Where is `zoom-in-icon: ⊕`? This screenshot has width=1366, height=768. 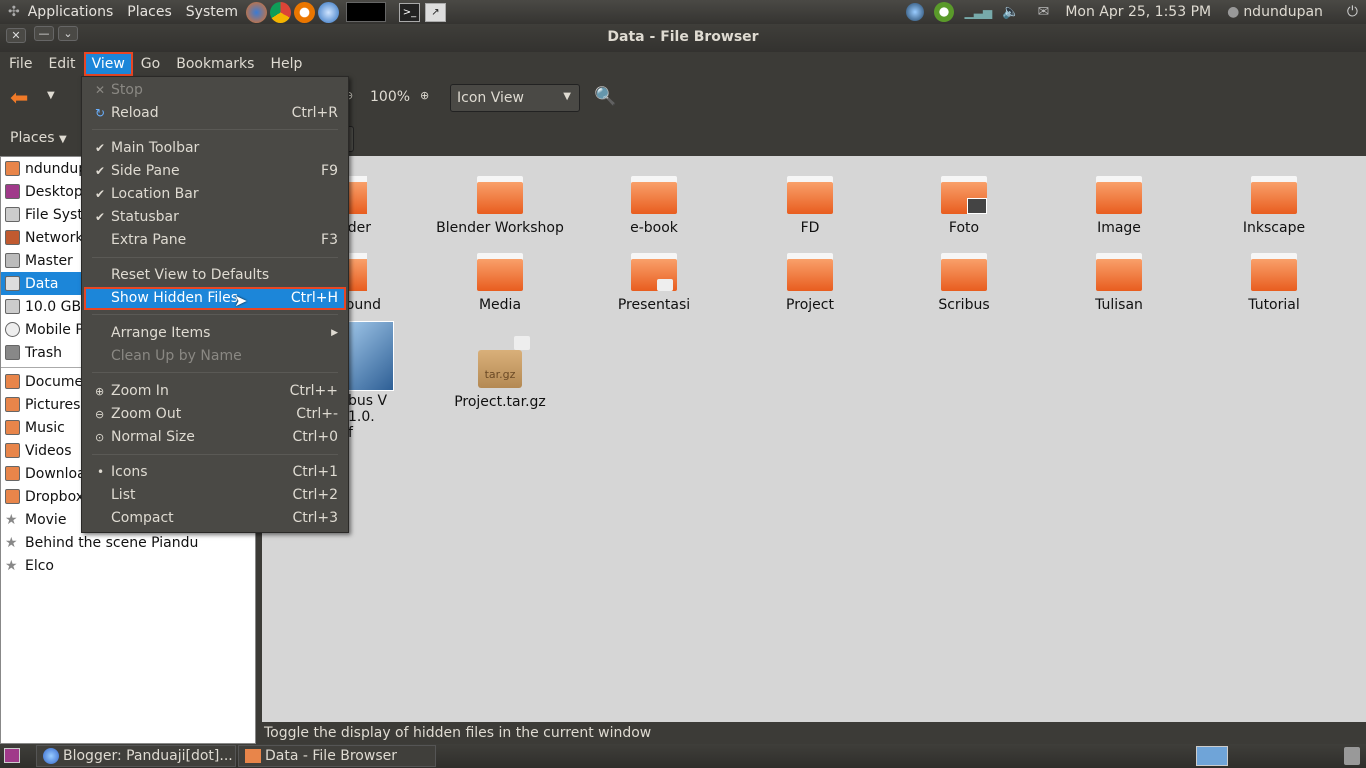 zoom-in-icon: ⊕ is located at coordinates (424, 95).